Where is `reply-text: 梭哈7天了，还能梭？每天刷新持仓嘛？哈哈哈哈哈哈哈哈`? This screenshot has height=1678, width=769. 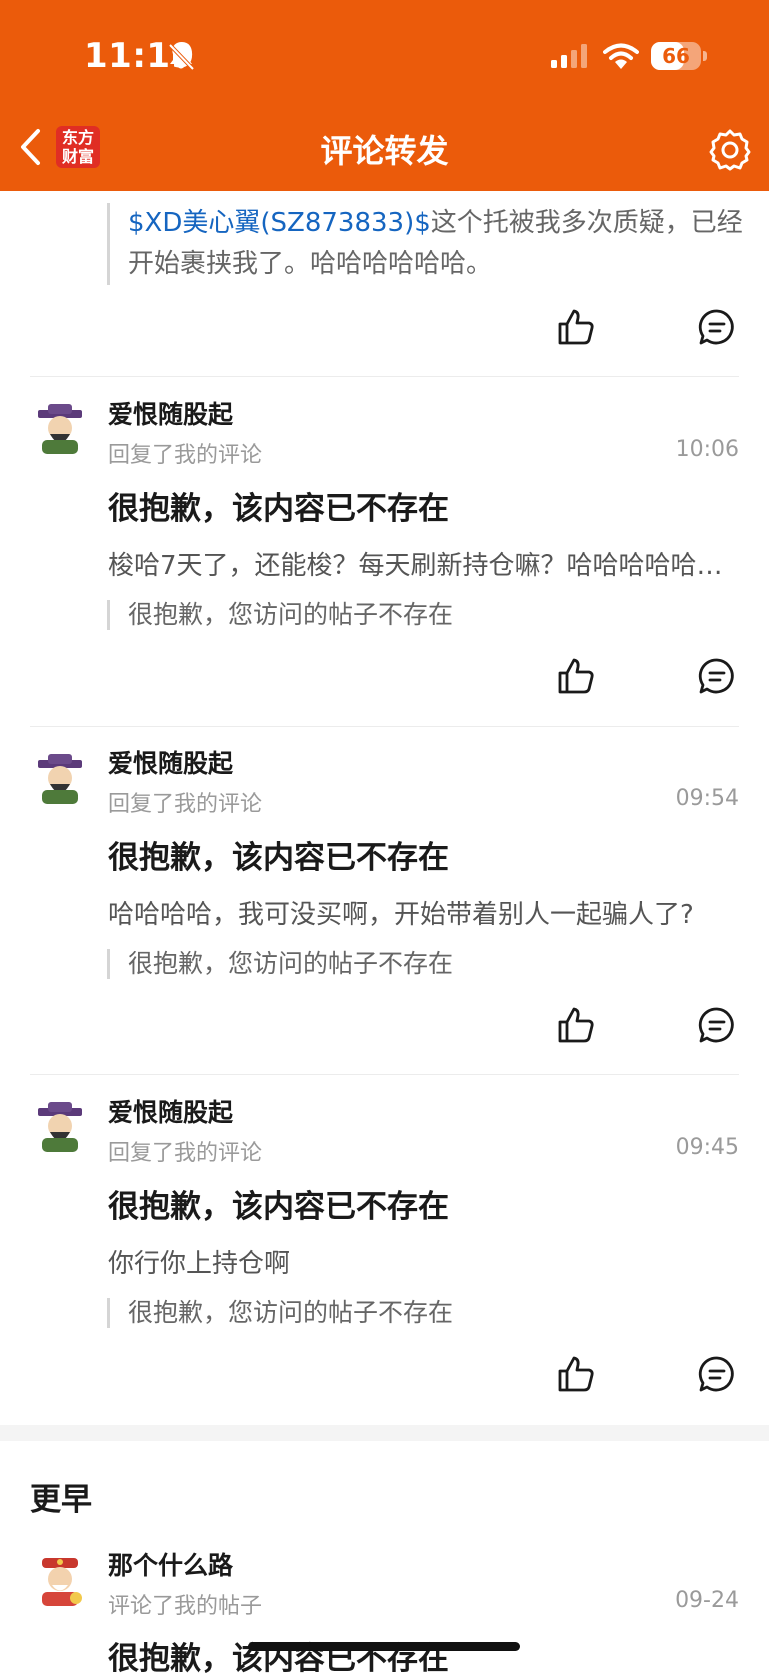 reply-text: 梭哈7天了，还能梭？每天刷新持仓嘛？哈哈哈哈哈哈哈哈 is located at coordinates (418, 563).